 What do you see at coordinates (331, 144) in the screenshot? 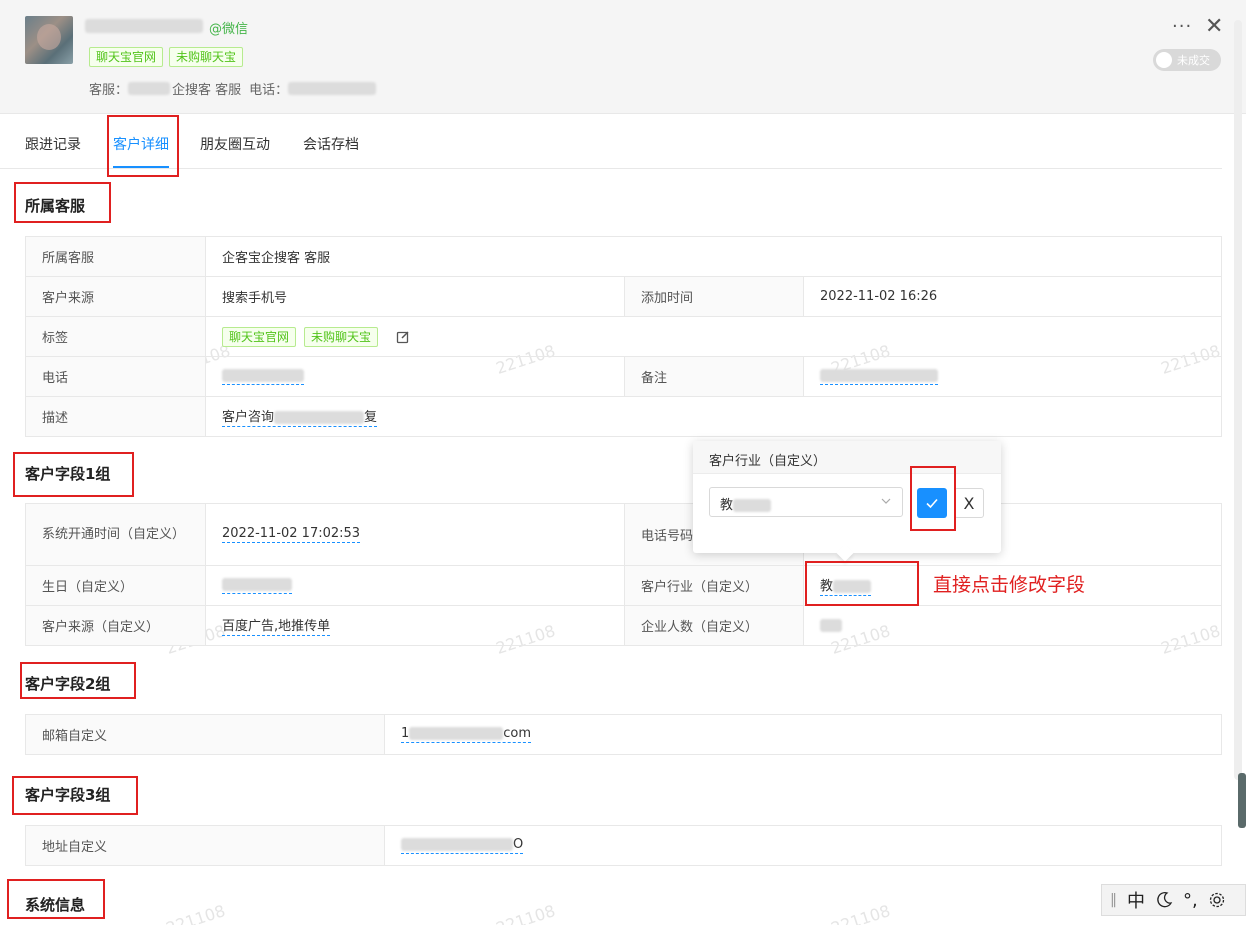
I see `tab-chat-archive: 会话存档` at bounding box center [331, 144].